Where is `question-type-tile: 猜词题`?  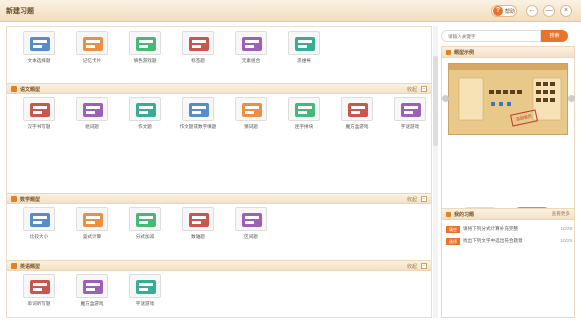 question-type-tile: 猜词题 is located at coordinates (251, 115).